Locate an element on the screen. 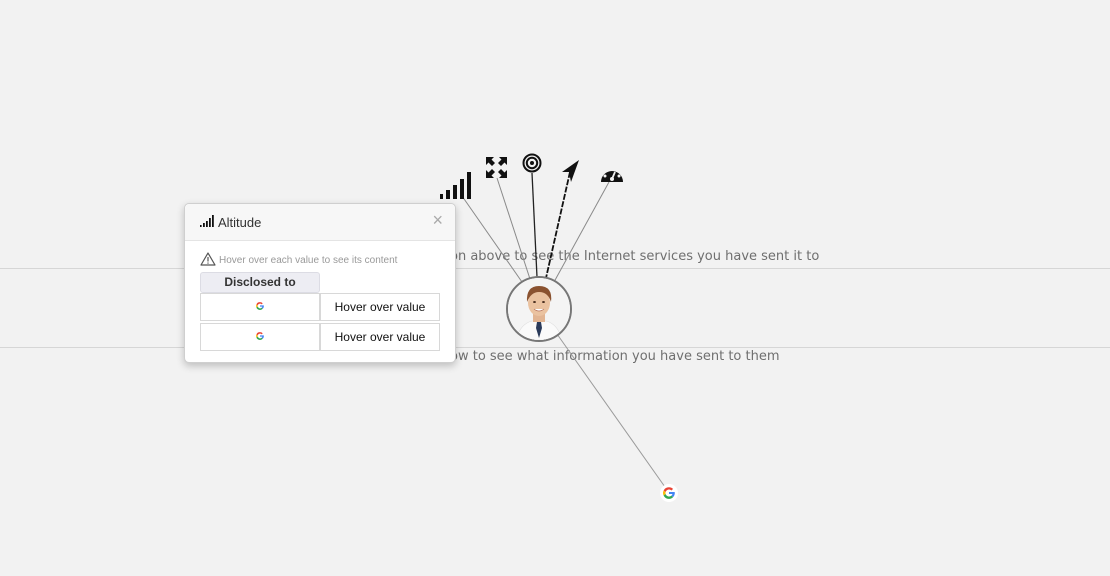 The image size is (1110, 576). link-google is located at coordinates (611, 410).